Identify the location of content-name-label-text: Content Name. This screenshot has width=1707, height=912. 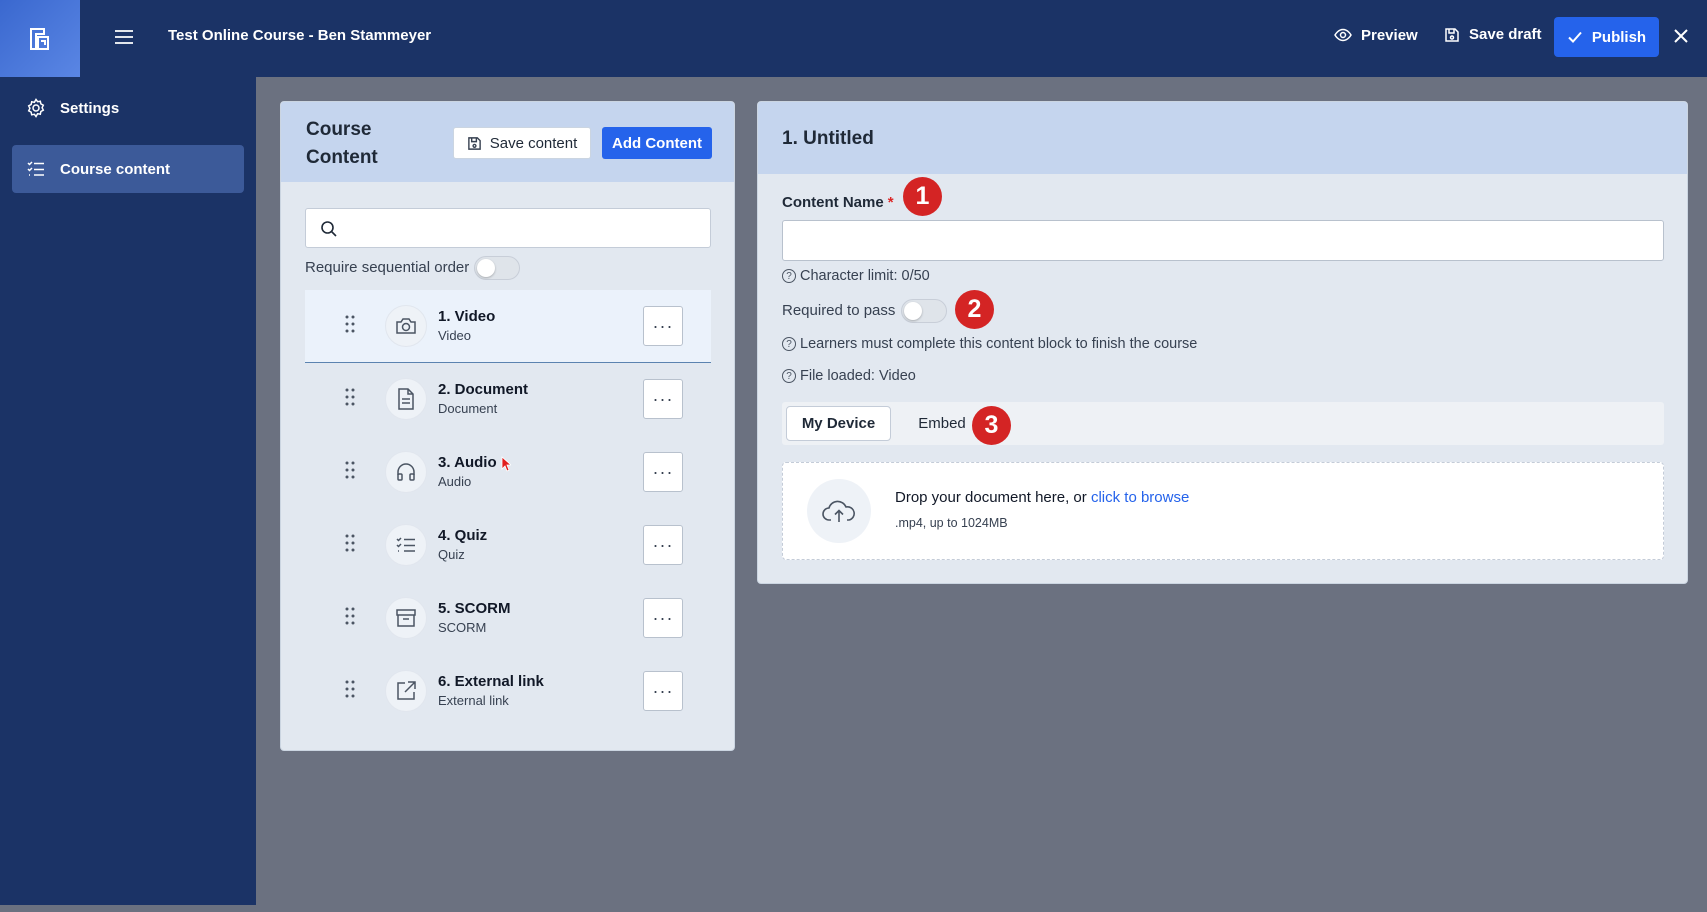
(833, 202).